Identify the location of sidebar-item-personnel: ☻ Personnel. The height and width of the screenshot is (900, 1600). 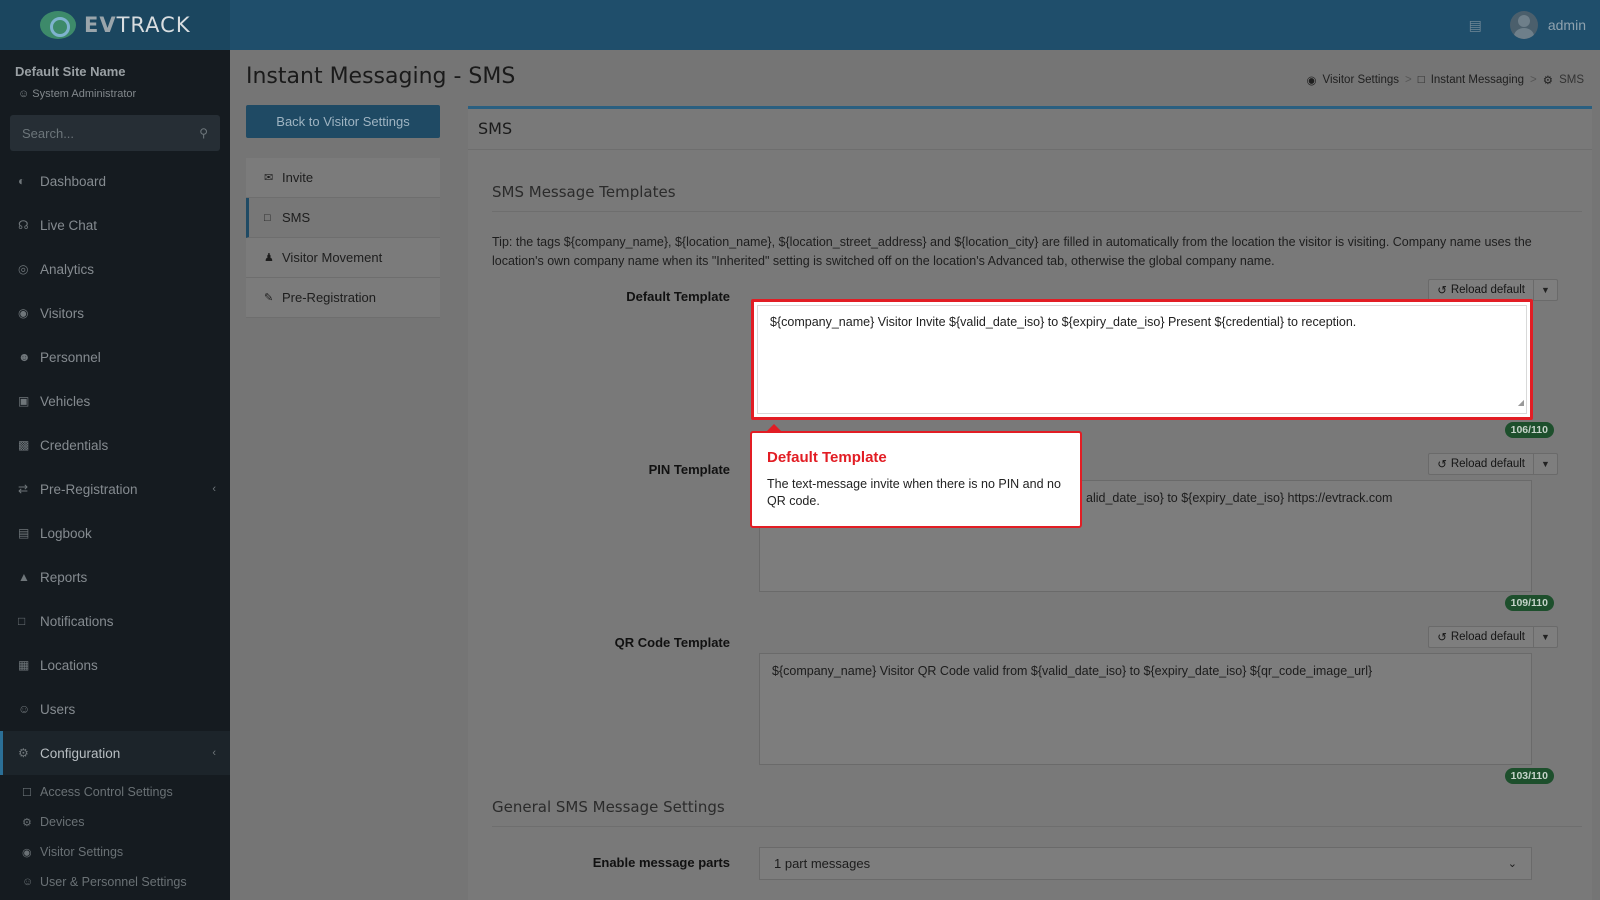
(115, 357).